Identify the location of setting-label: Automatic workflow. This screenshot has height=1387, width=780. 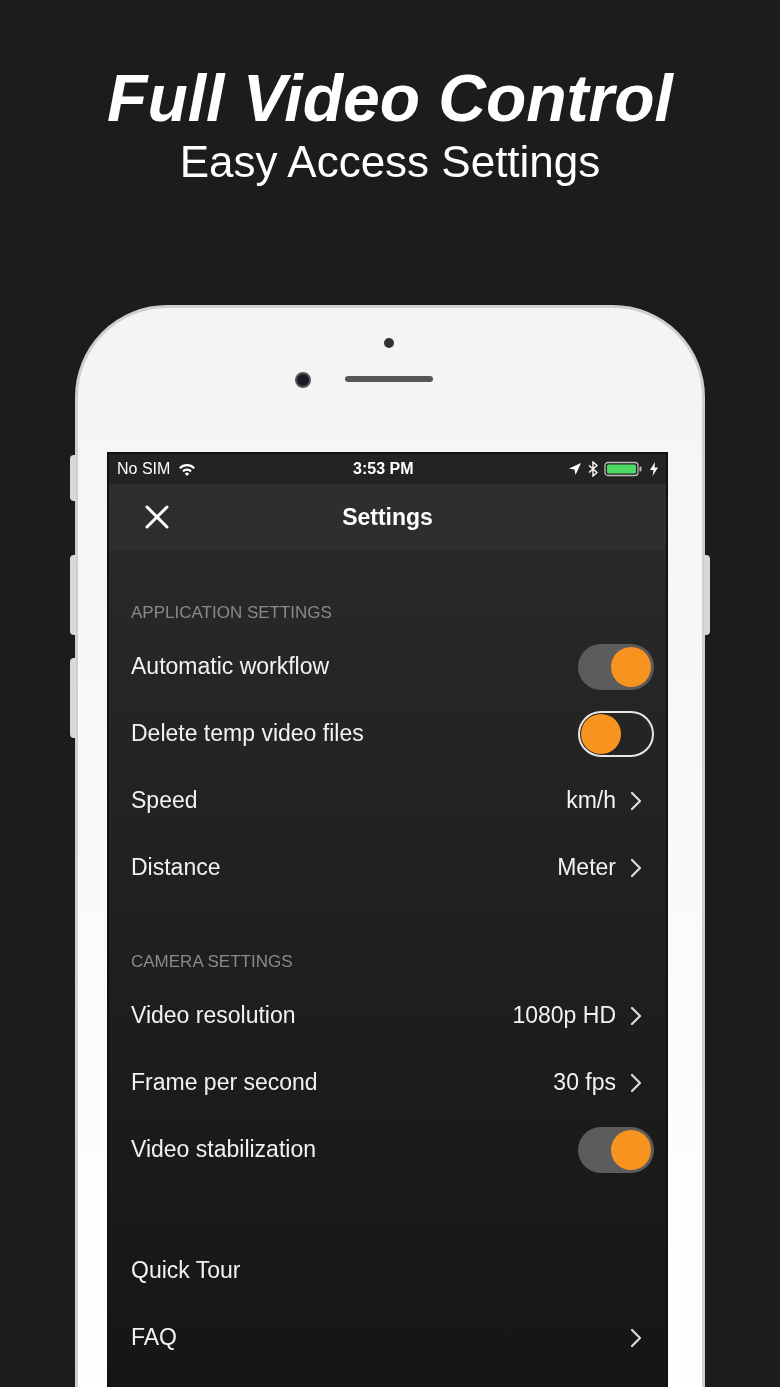
(230, 667).